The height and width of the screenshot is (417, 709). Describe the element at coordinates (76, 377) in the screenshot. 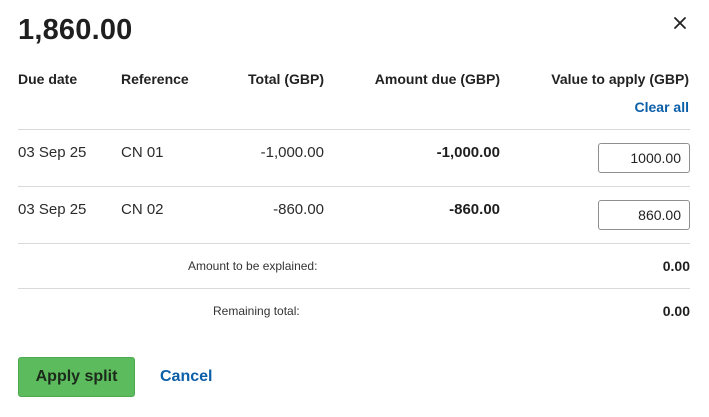

I see `apply-split-button: Apply split` at that location.